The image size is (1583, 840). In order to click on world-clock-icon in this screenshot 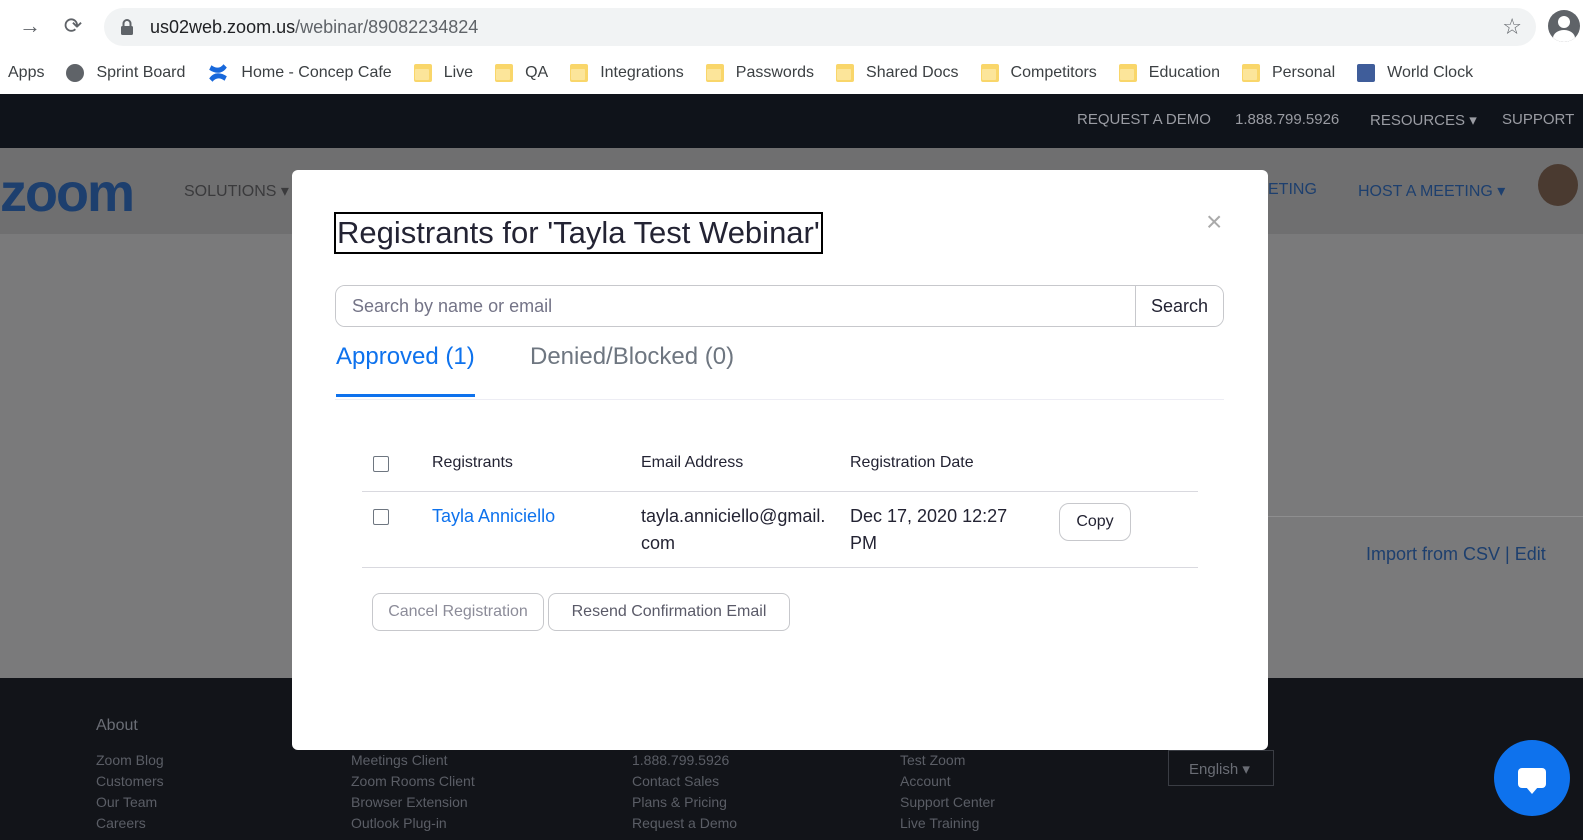, I will do `click(1366, 73)`.